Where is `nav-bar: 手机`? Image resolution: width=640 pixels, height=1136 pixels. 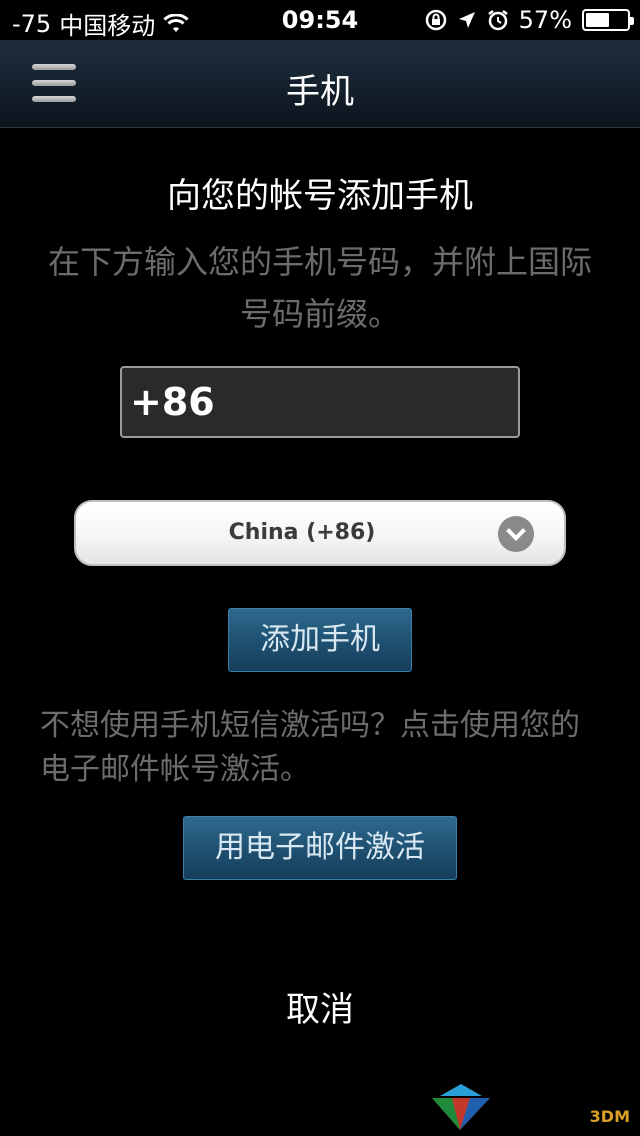 nav-bar: 手机 is located at coordinates (320, 84).